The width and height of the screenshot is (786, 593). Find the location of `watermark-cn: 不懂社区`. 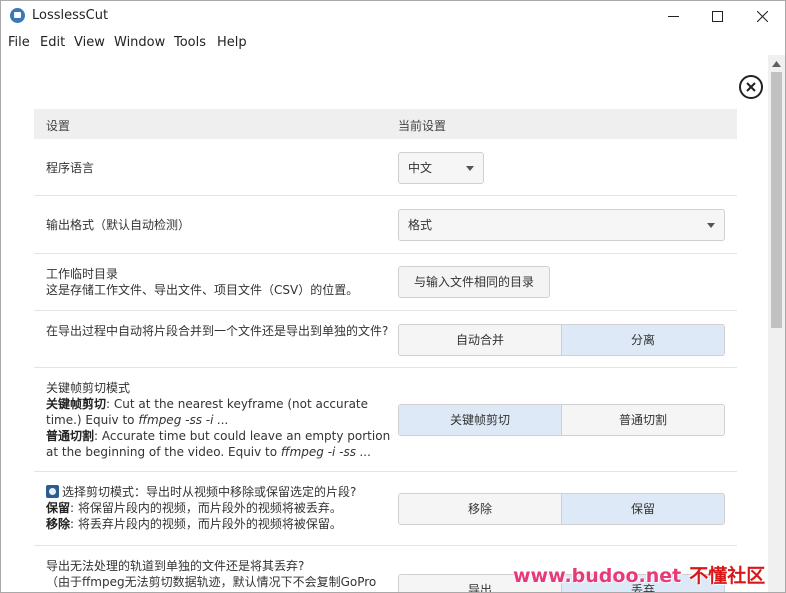

watermark-cn: 不懂社区 is located at coordinates (727, 576).